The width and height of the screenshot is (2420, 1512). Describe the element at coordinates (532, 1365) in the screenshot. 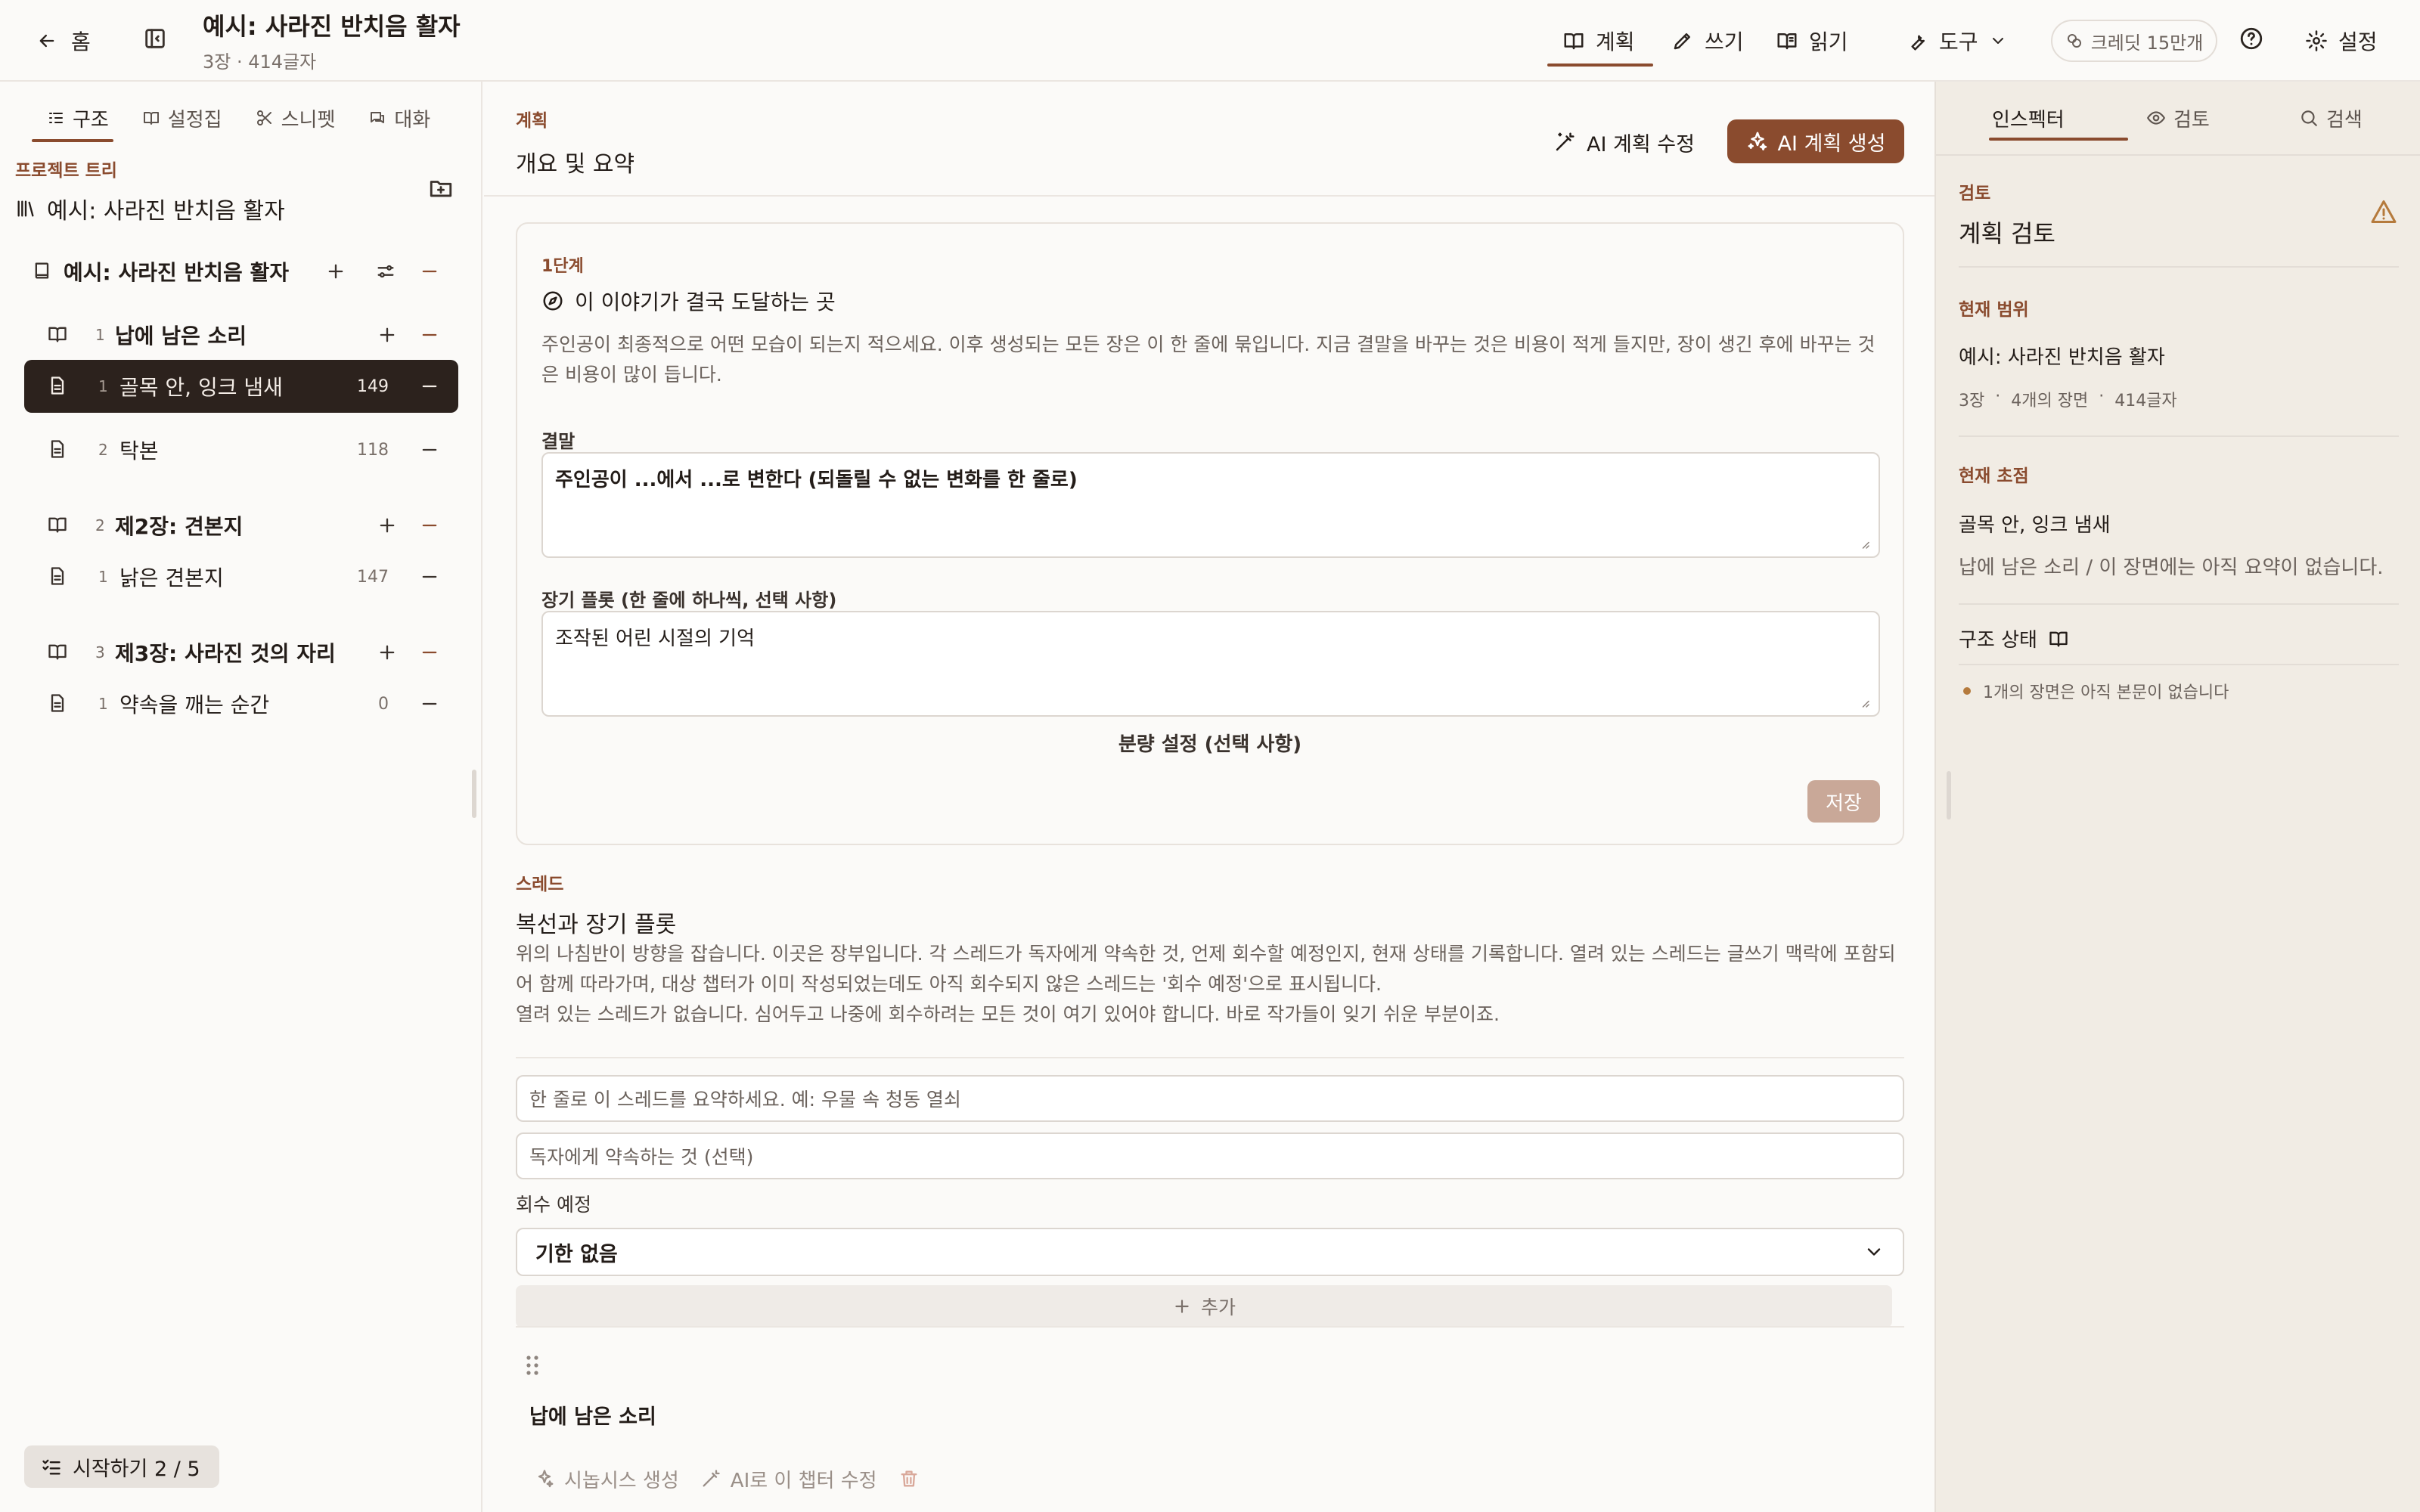

I see `drag-handle-icon` at that location.